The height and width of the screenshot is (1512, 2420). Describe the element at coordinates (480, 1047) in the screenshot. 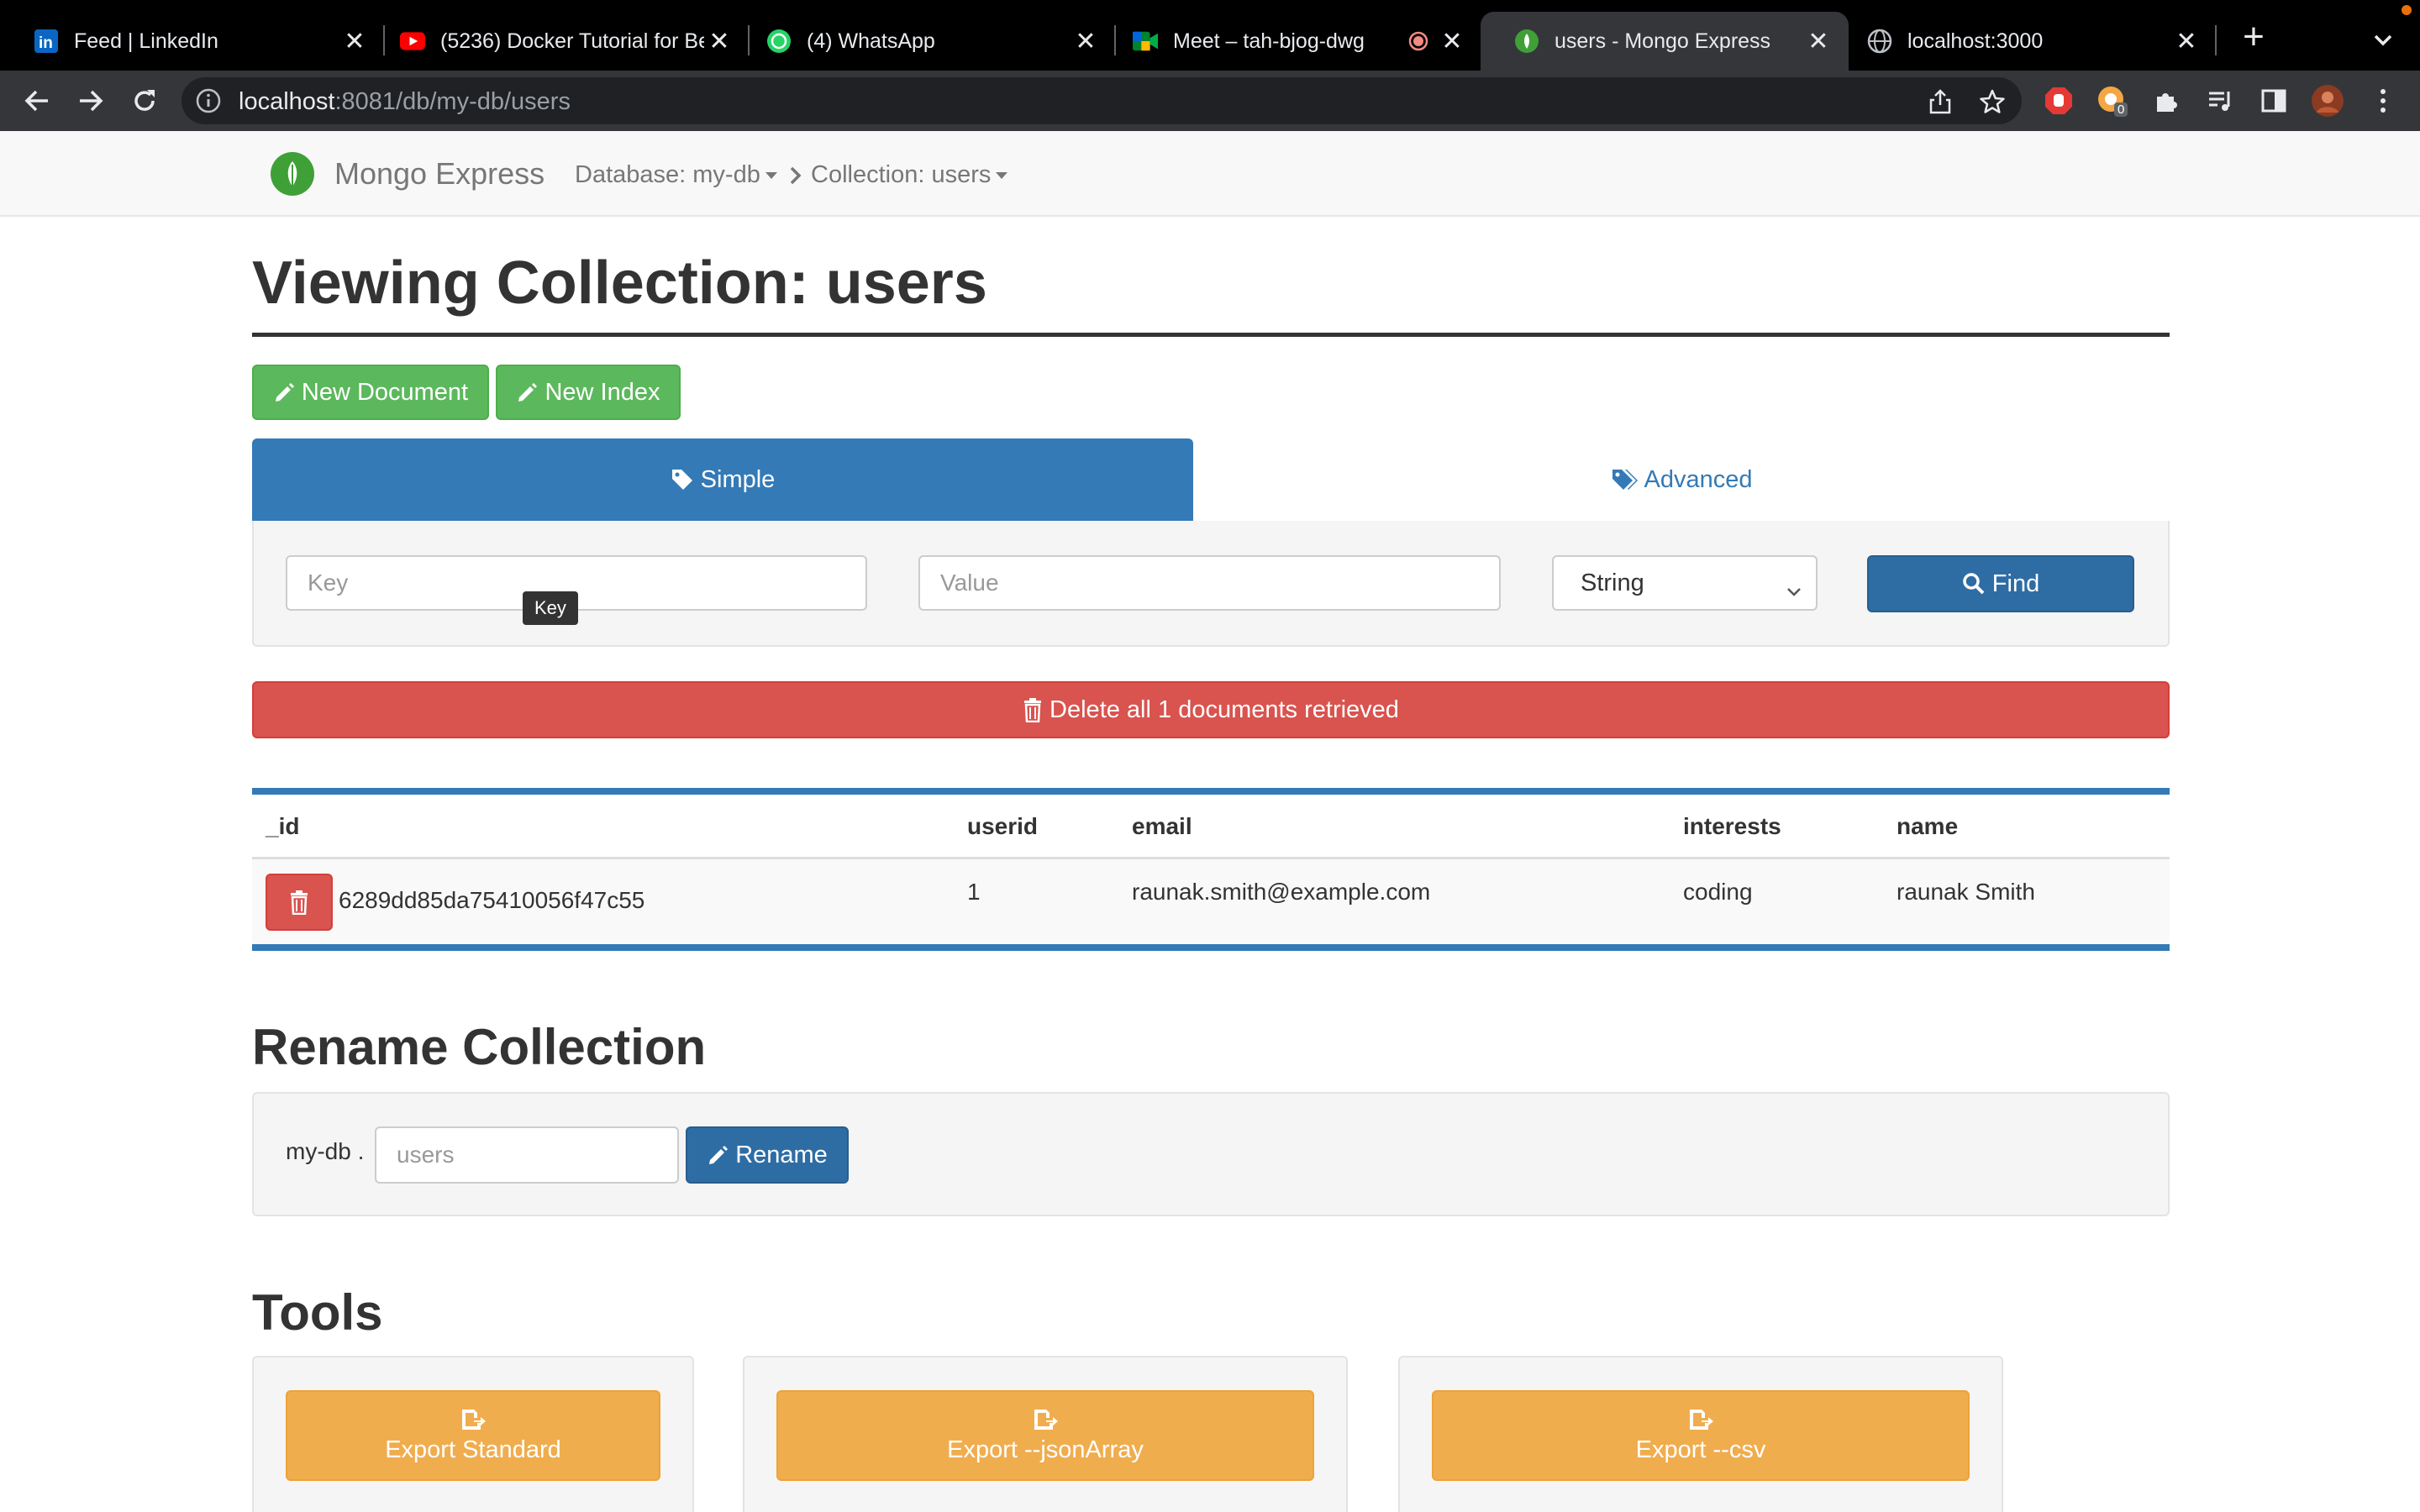

I see `rename-heading: Rename Collection` at that location.